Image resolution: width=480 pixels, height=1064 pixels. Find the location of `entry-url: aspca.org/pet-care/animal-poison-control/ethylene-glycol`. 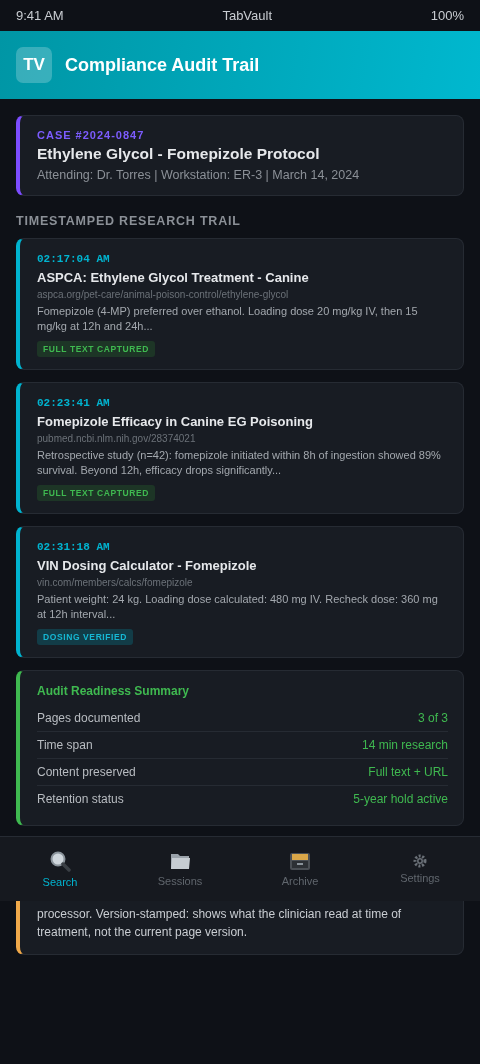

entry-url: aspca.org/pet-care/animal-poison-control/ethylene-glycol is located at coordinates (163, 294).